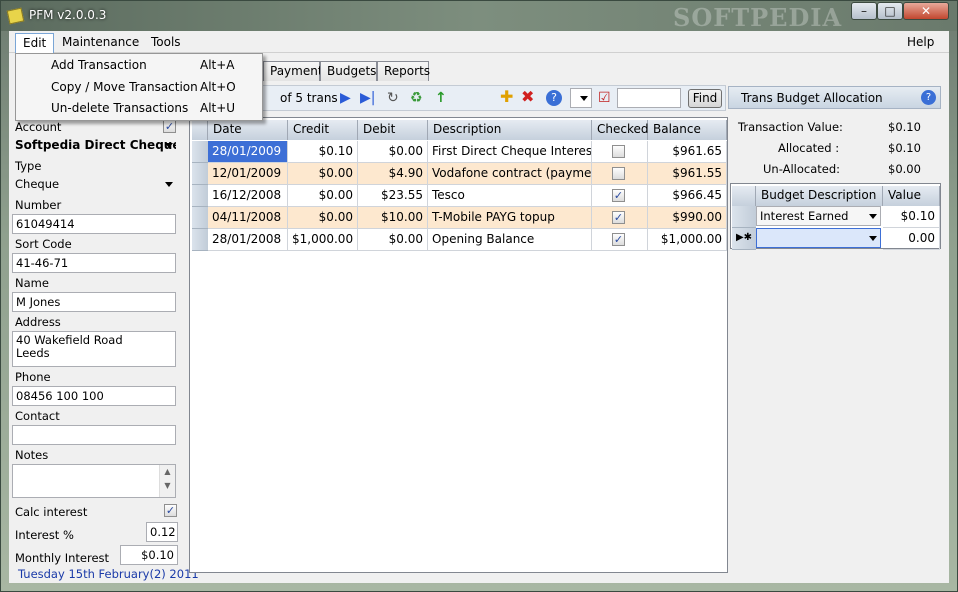 Image resolution: width=958 pixels, height=592 pixels. I want to click on checklist-icon: ☑, so click(604, 98).